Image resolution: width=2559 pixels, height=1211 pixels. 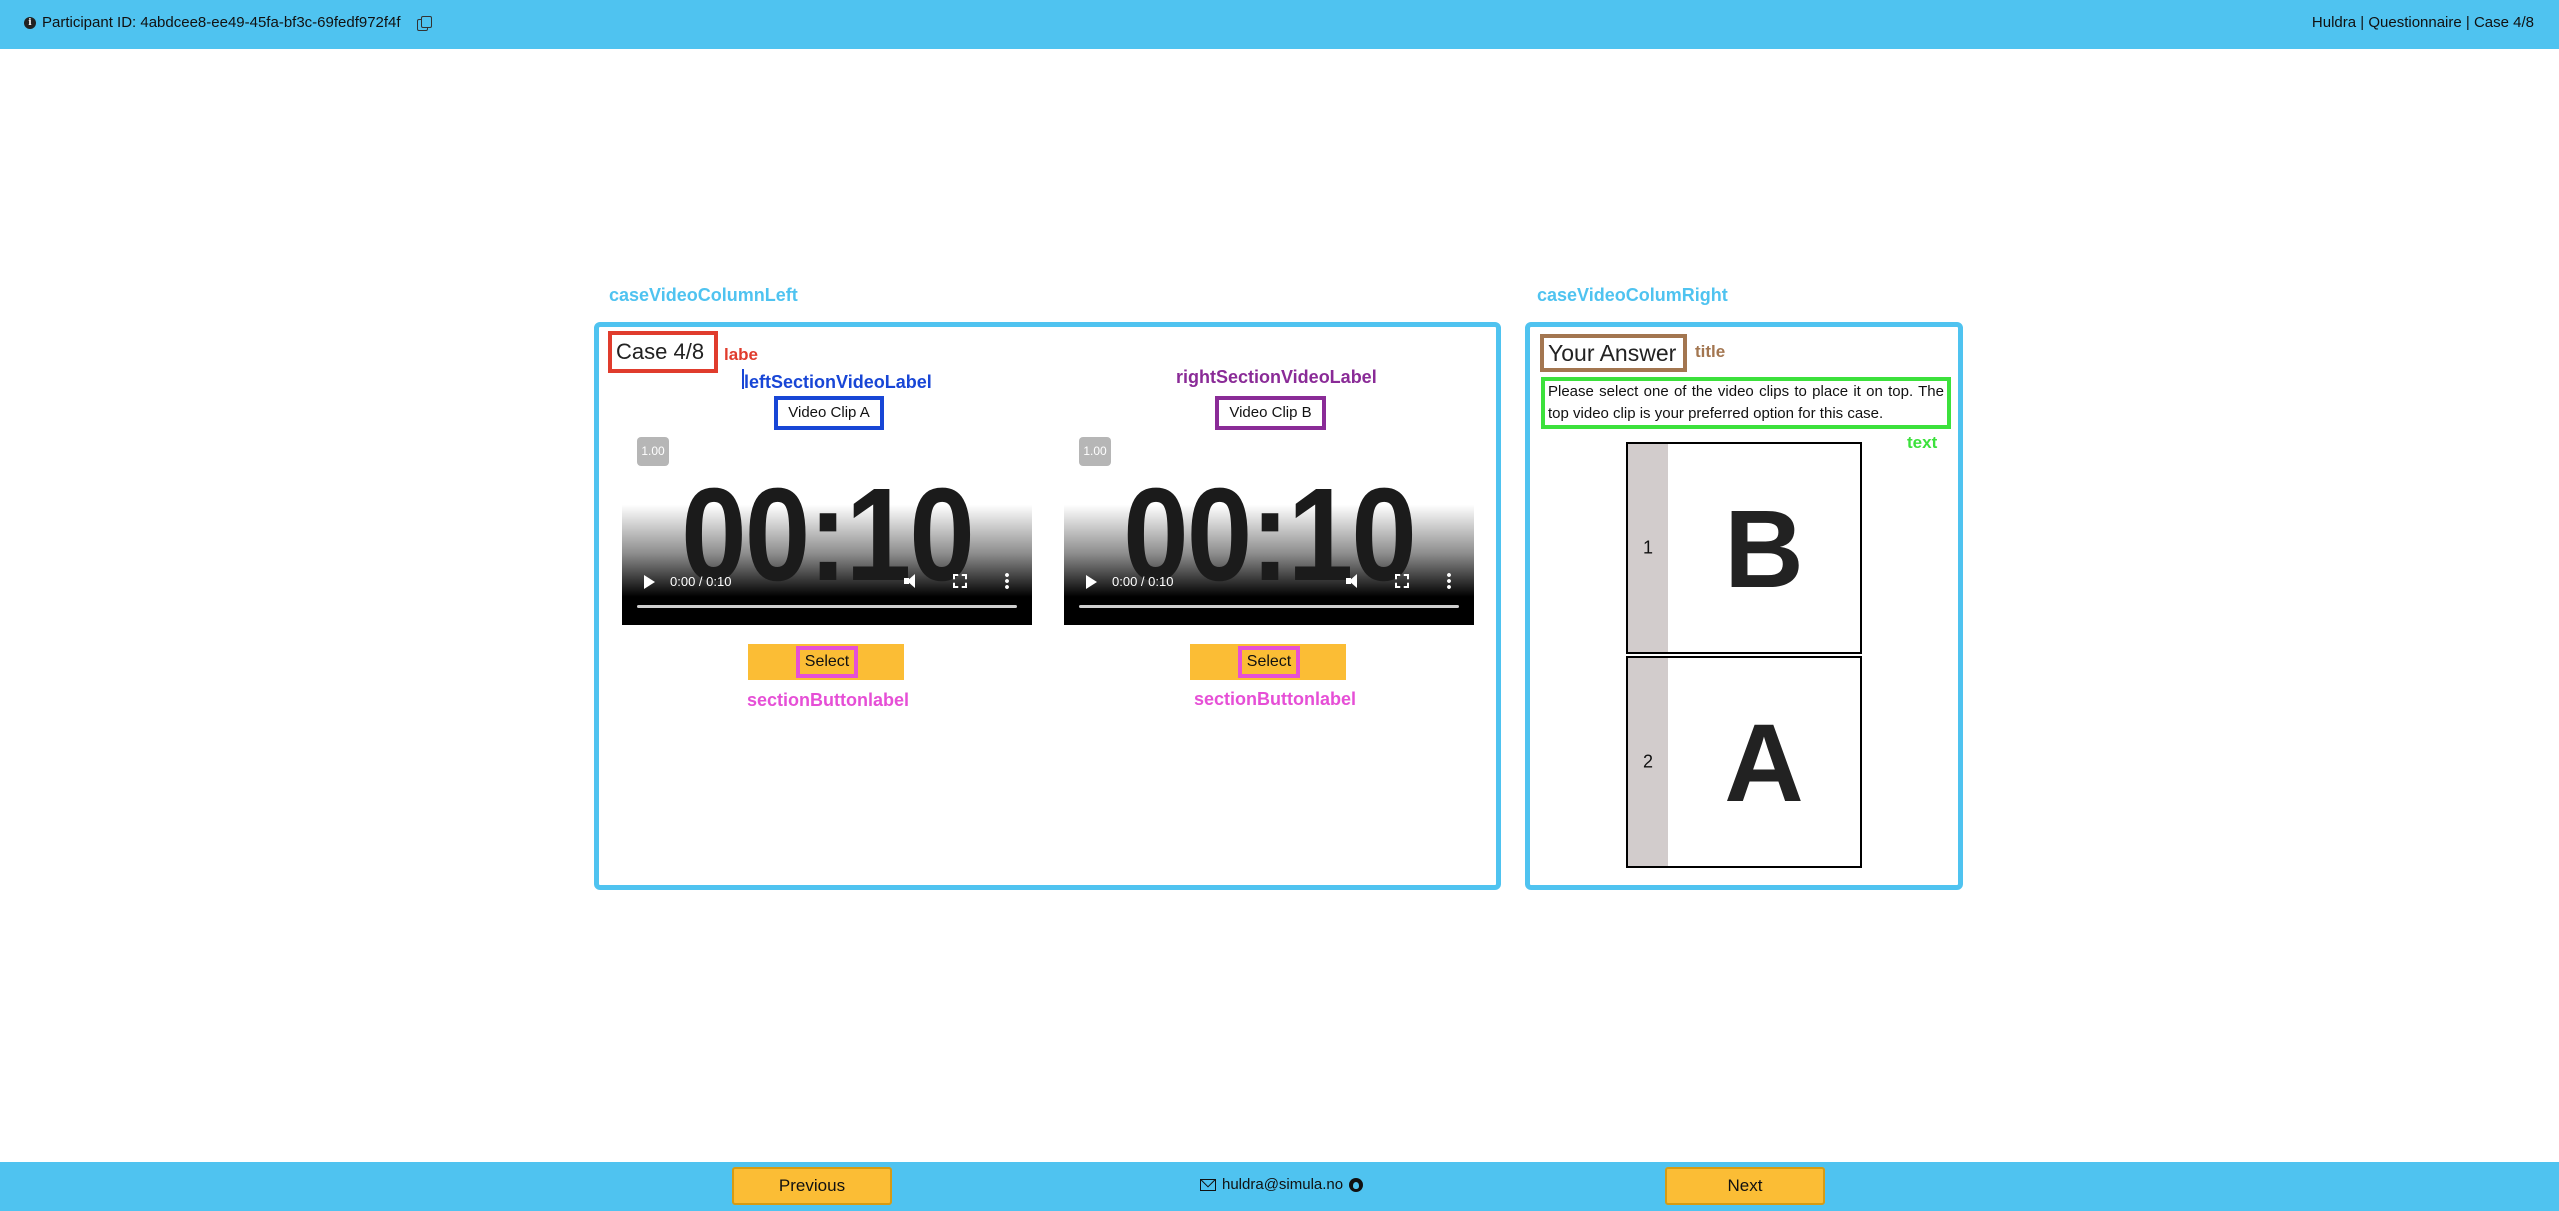 I want to click on email-text: huldra@simula.no, so click(x=1282, y=1184).